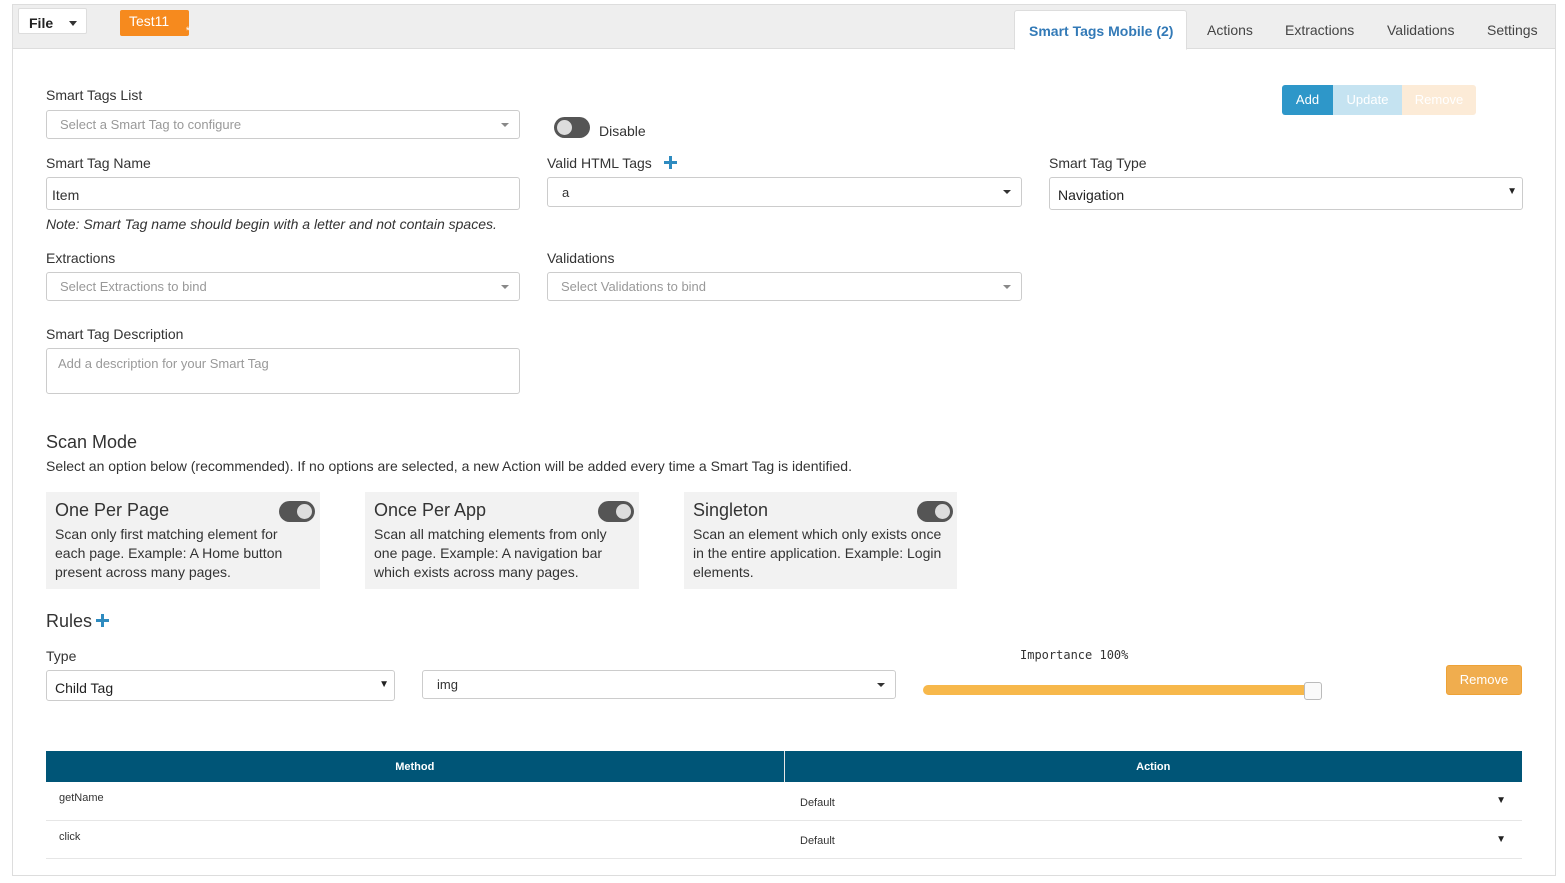  Describe the element at coordinates (1512, 27) in the screenshot. I see `tab-settings: Settings` at that location.